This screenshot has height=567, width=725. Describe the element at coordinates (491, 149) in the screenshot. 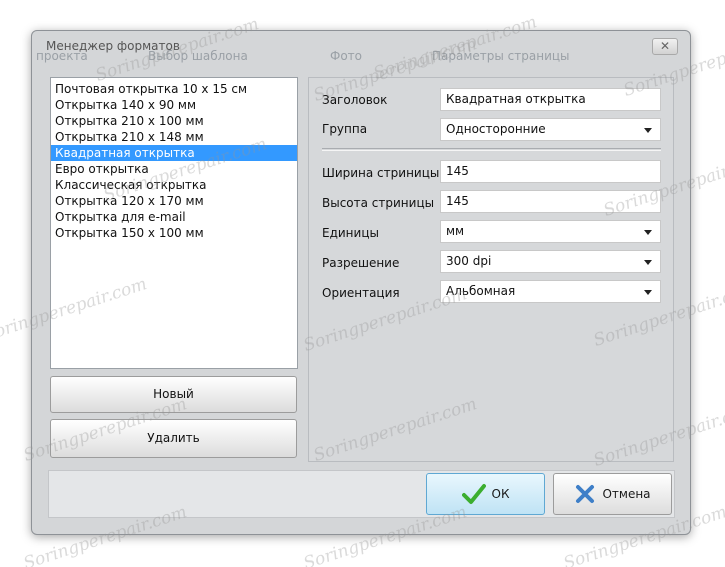

I see `properties-divider` at that location.